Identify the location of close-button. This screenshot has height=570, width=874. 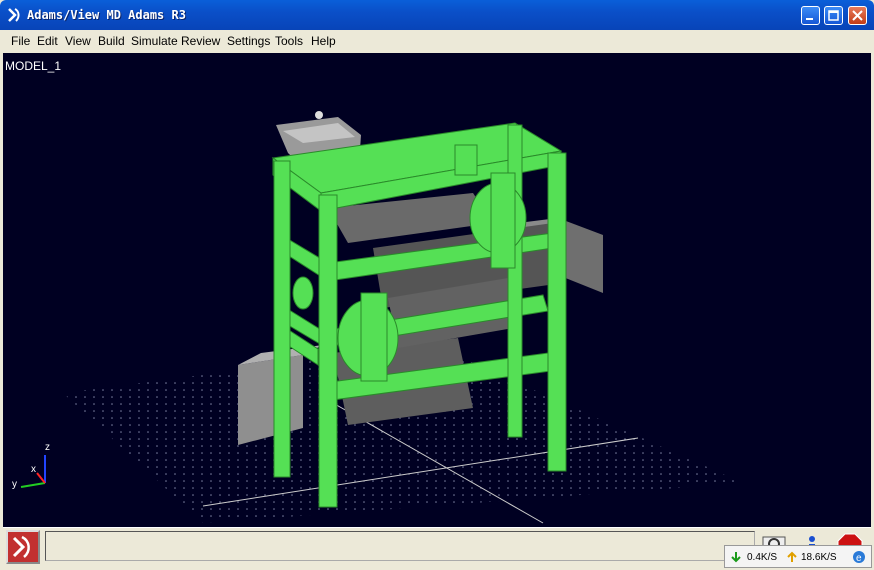
(857, 15).